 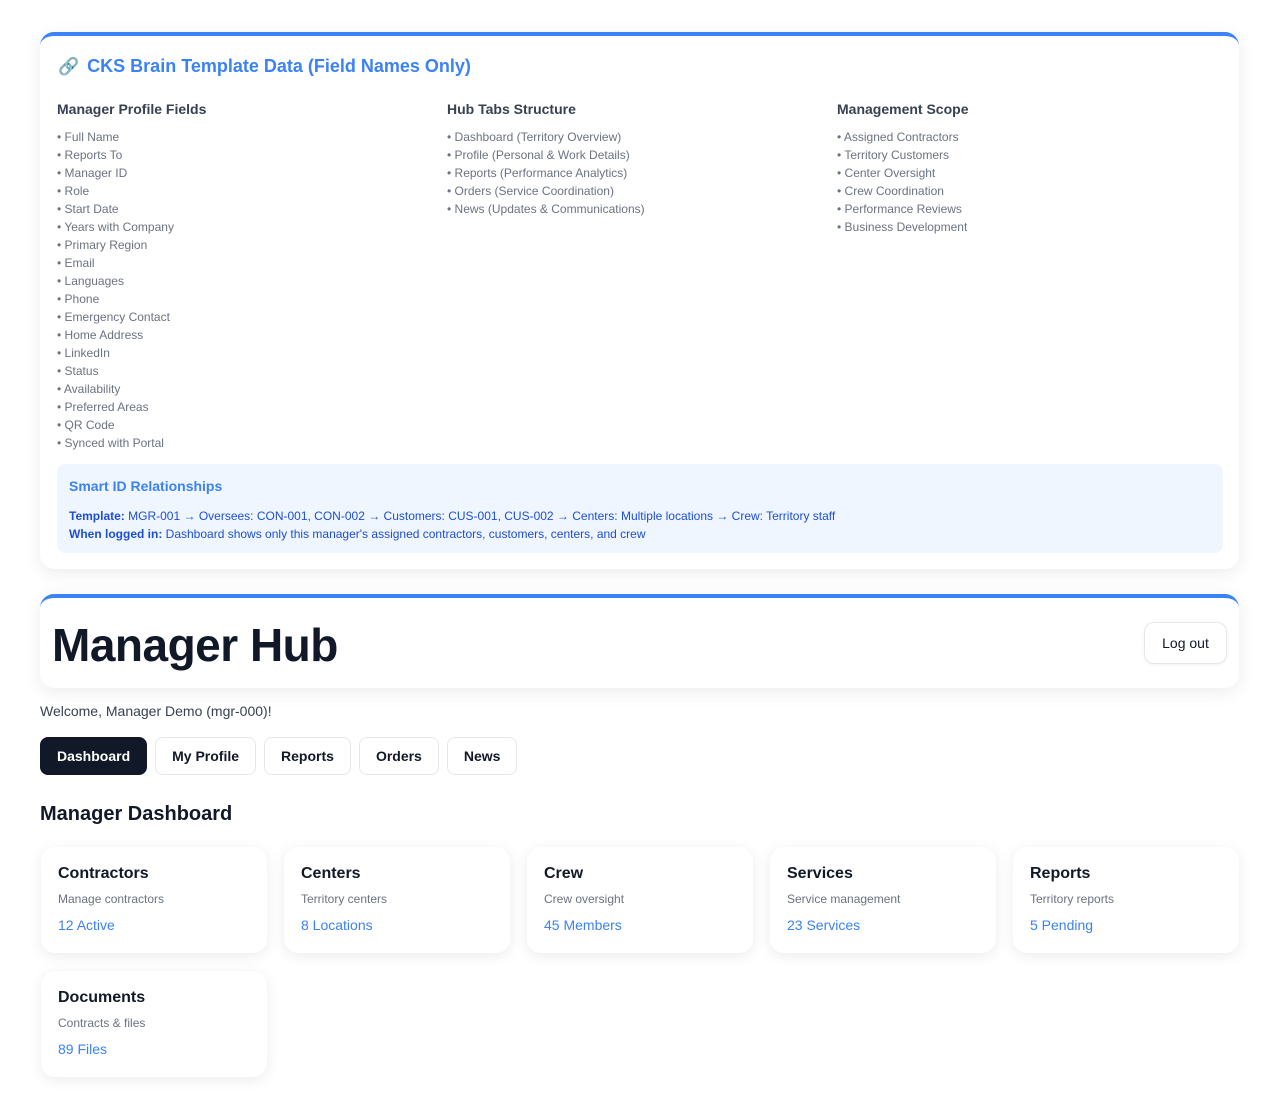 I want to click on list-item: Years with Company, so click(x=252, y=227).